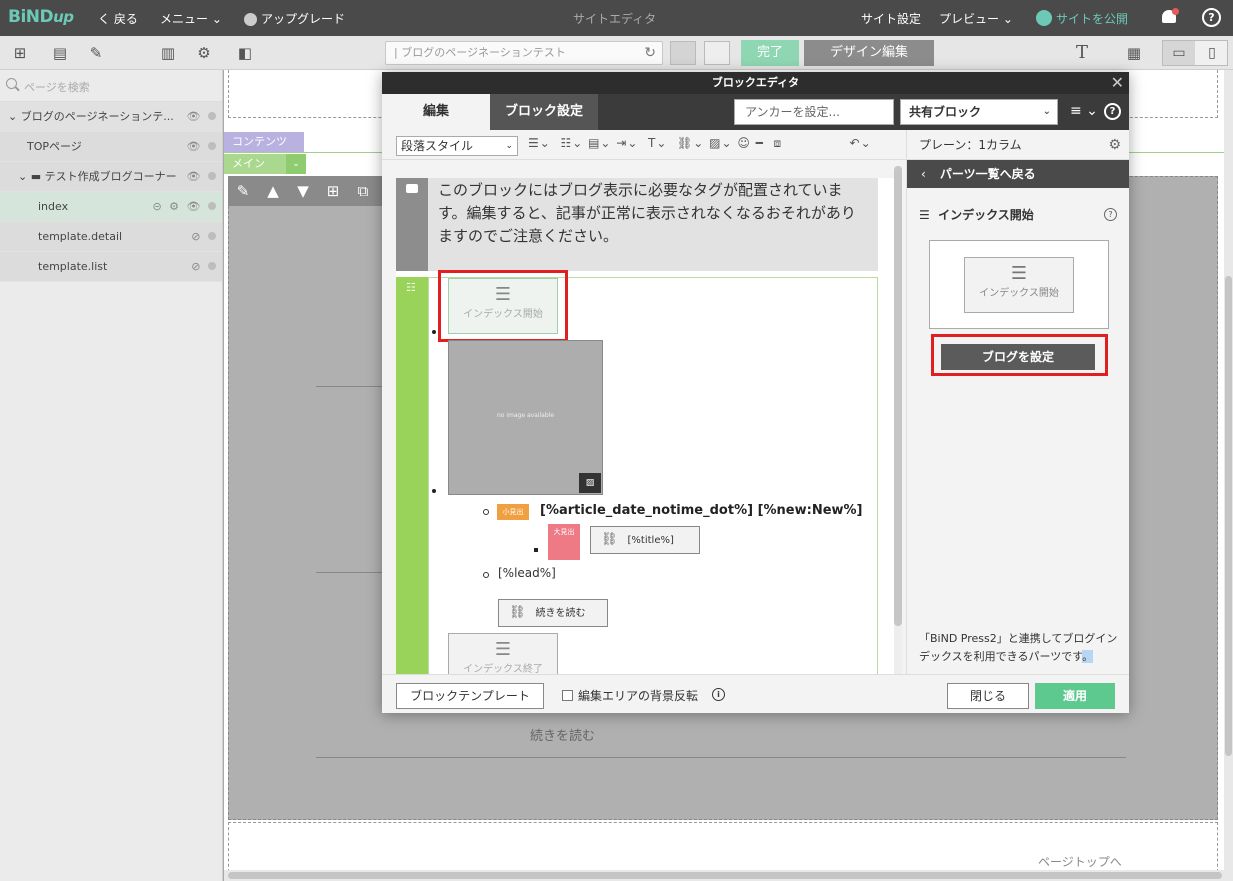 This screenshot has height=881, width=1233. I want to click on pencil-icon: ✎, so click(243, 191).